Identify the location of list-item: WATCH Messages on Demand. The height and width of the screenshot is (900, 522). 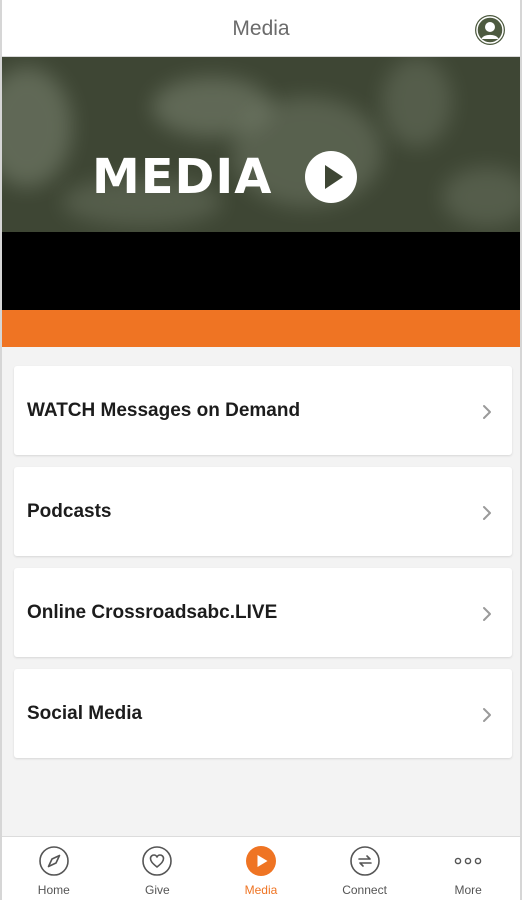
(263, 410).